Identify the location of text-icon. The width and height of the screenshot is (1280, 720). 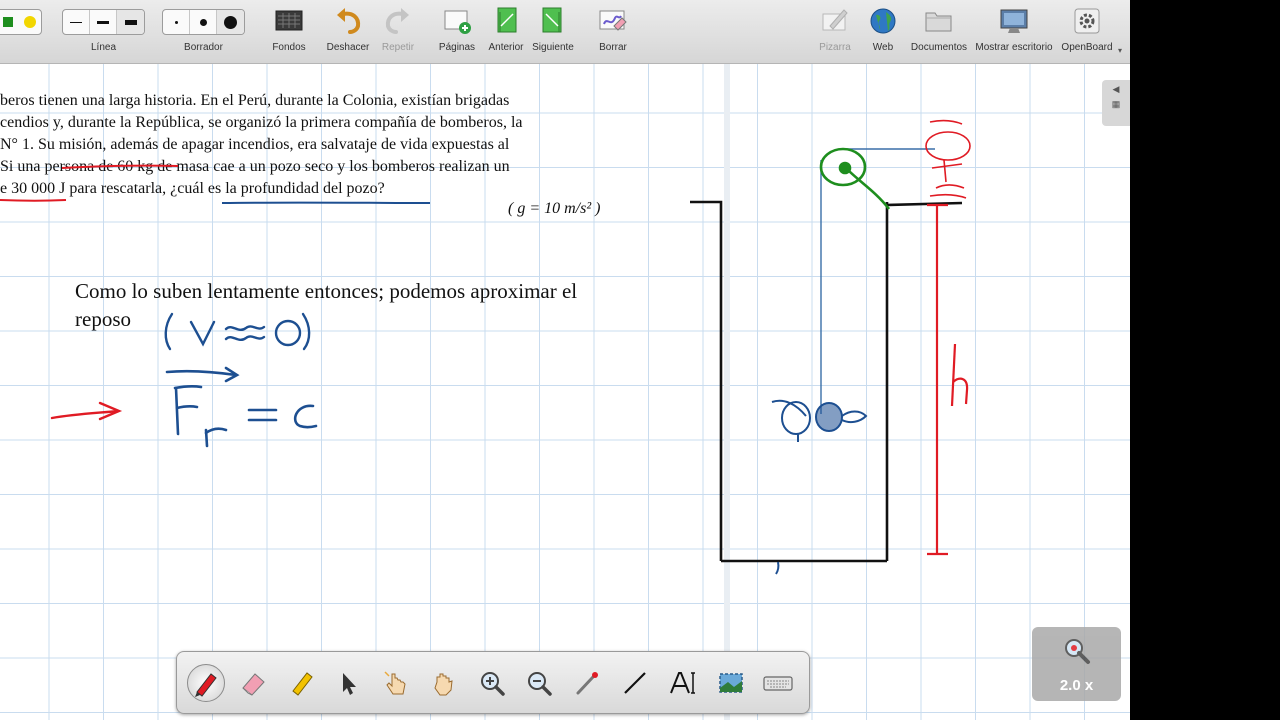
(682, 683).